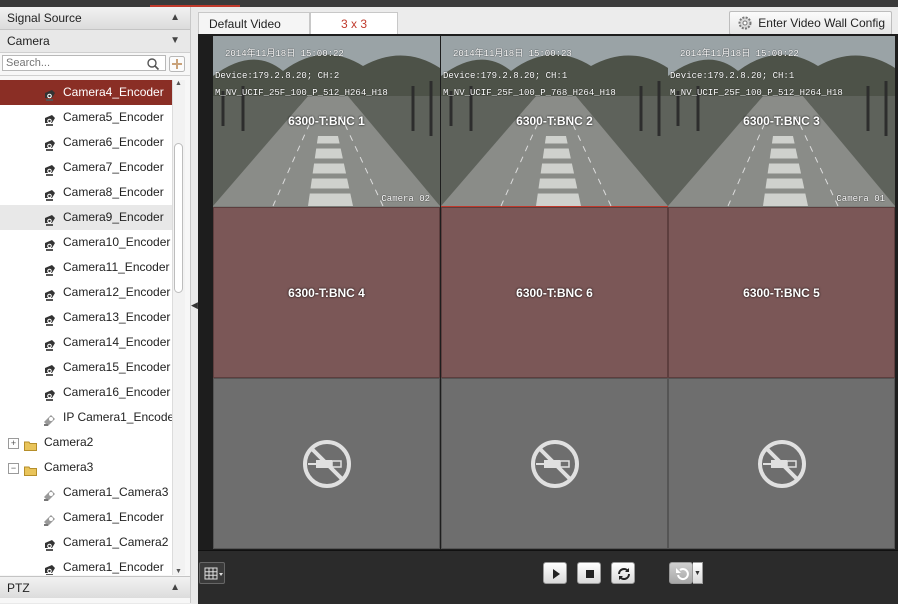  What do you see at coordinates (116, 492) in the screenshot?
I see `tree-item-label: Camera1_Camera3` at bounding box center [116, 492].